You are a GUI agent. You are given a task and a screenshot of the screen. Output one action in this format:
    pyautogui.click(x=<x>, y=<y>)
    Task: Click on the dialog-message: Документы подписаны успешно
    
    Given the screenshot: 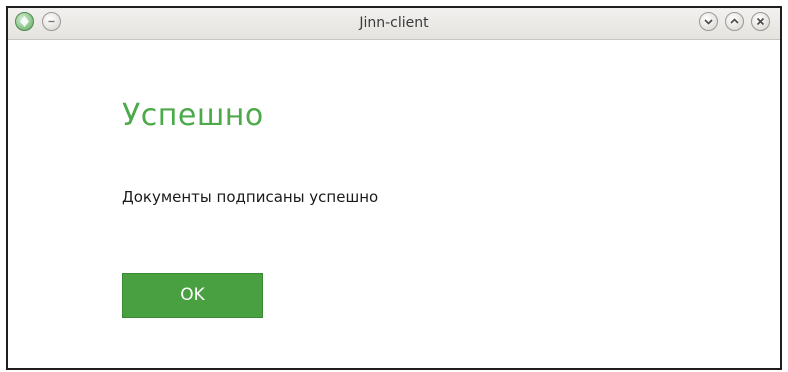 What is the action you would take?
    pyautogui.click(x=250, y=197)
    